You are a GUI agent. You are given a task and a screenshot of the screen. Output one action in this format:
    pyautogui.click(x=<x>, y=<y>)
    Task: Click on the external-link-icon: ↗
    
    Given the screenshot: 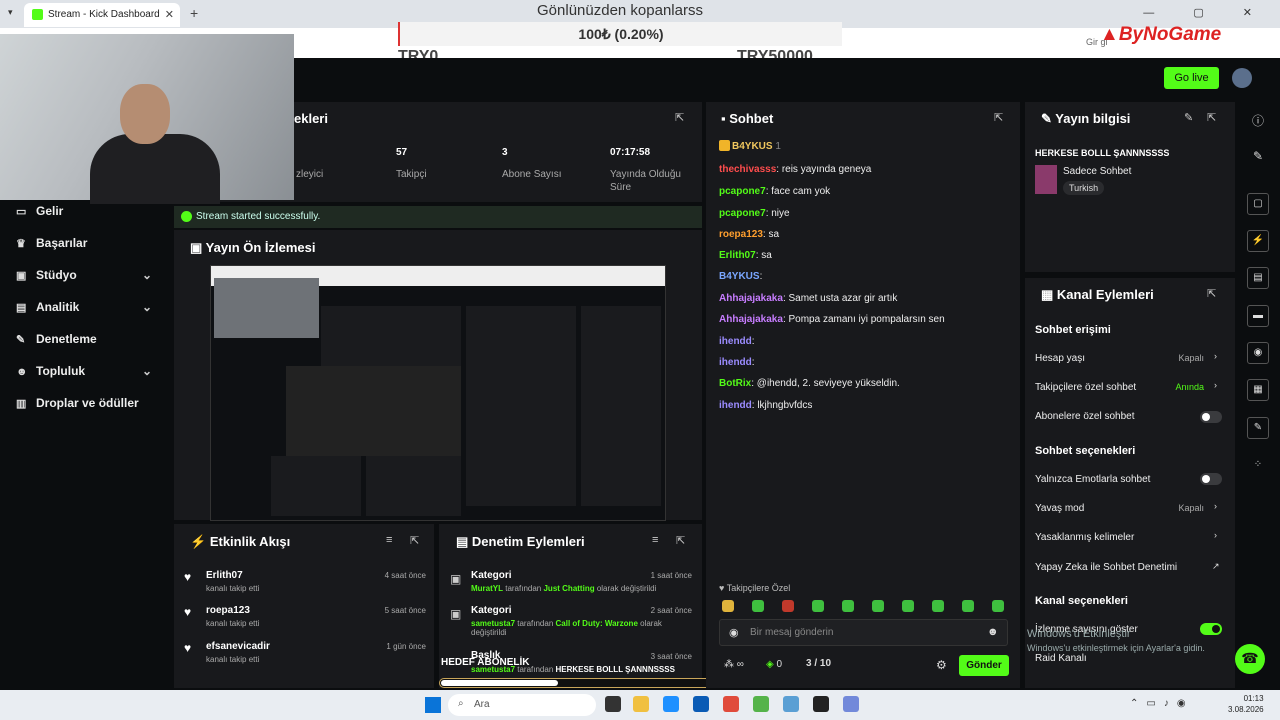 What is the action you would take?
    pyautogui.click(x=1216, y=566)
    